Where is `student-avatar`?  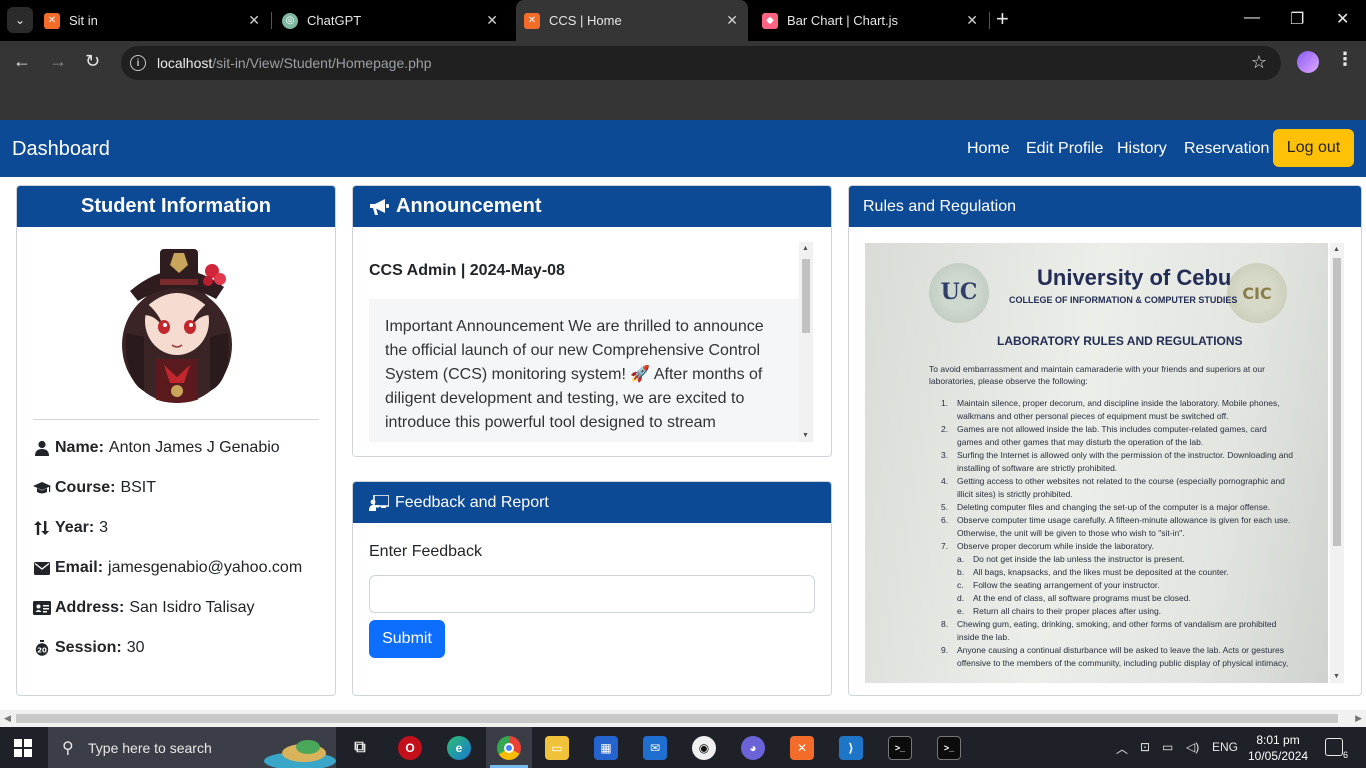
student-avatar is located at coordinates (177, 322).